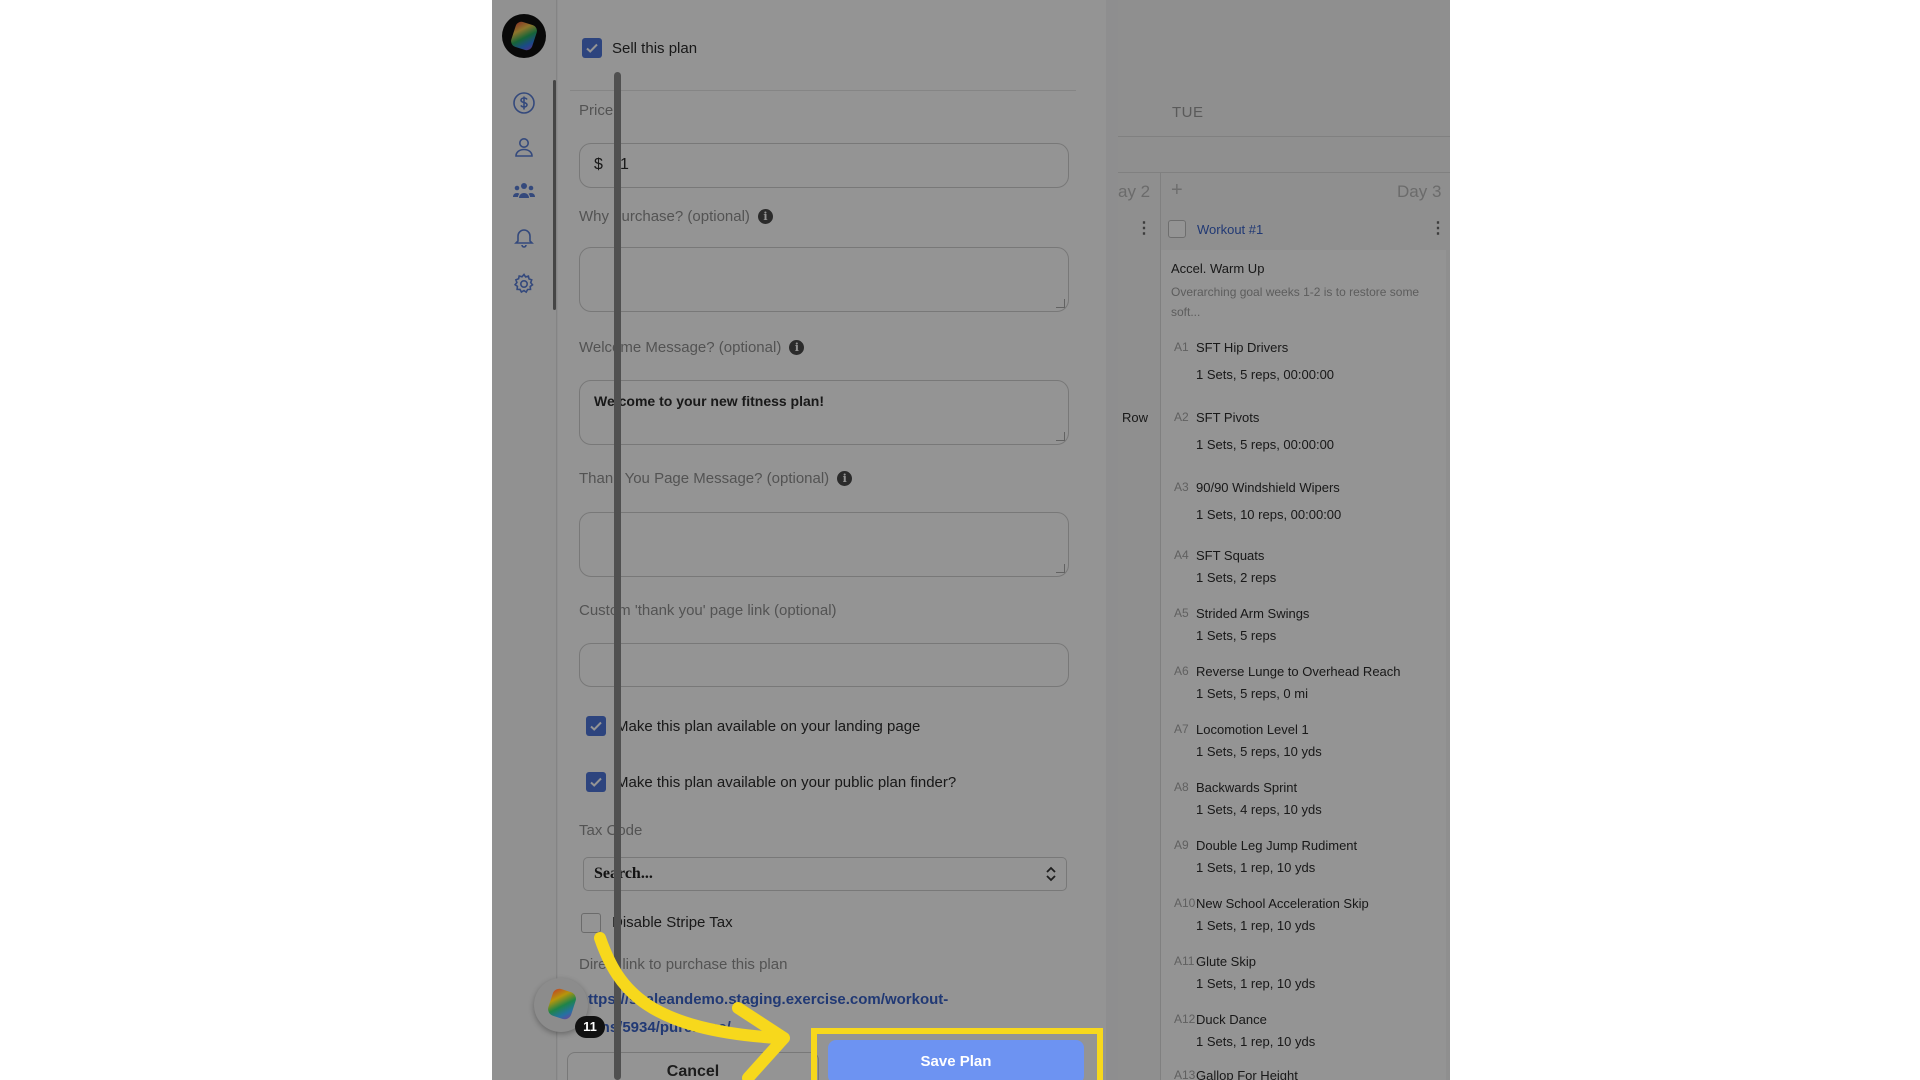 The width and height of the screenshot is (1920, 1080). I want to click on exercise-name: SFT Pivots, so click(1228, 417).